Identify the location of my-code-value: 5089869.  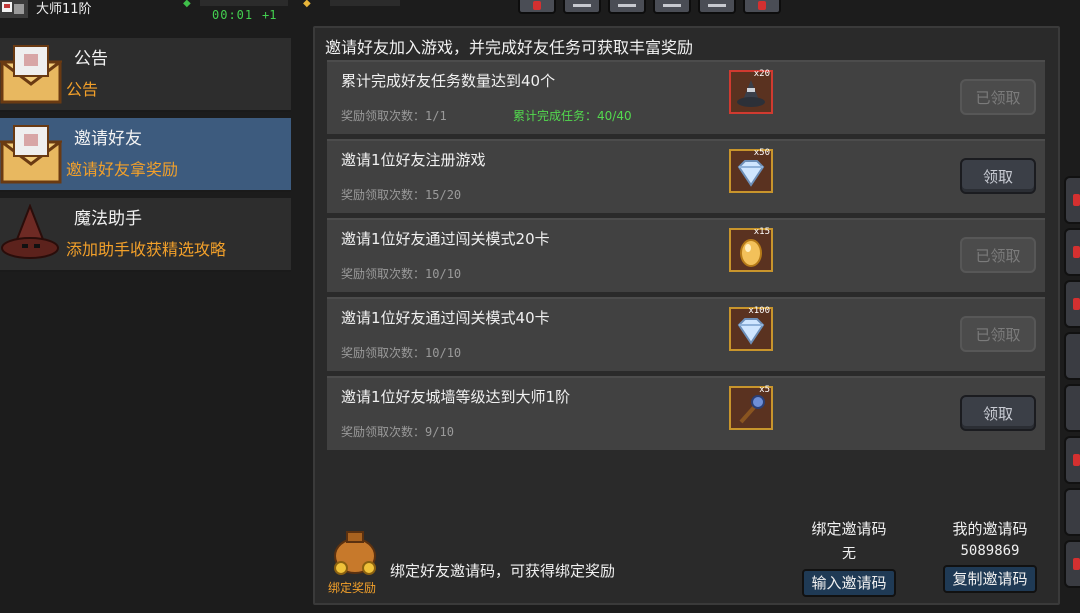
(990, 551).